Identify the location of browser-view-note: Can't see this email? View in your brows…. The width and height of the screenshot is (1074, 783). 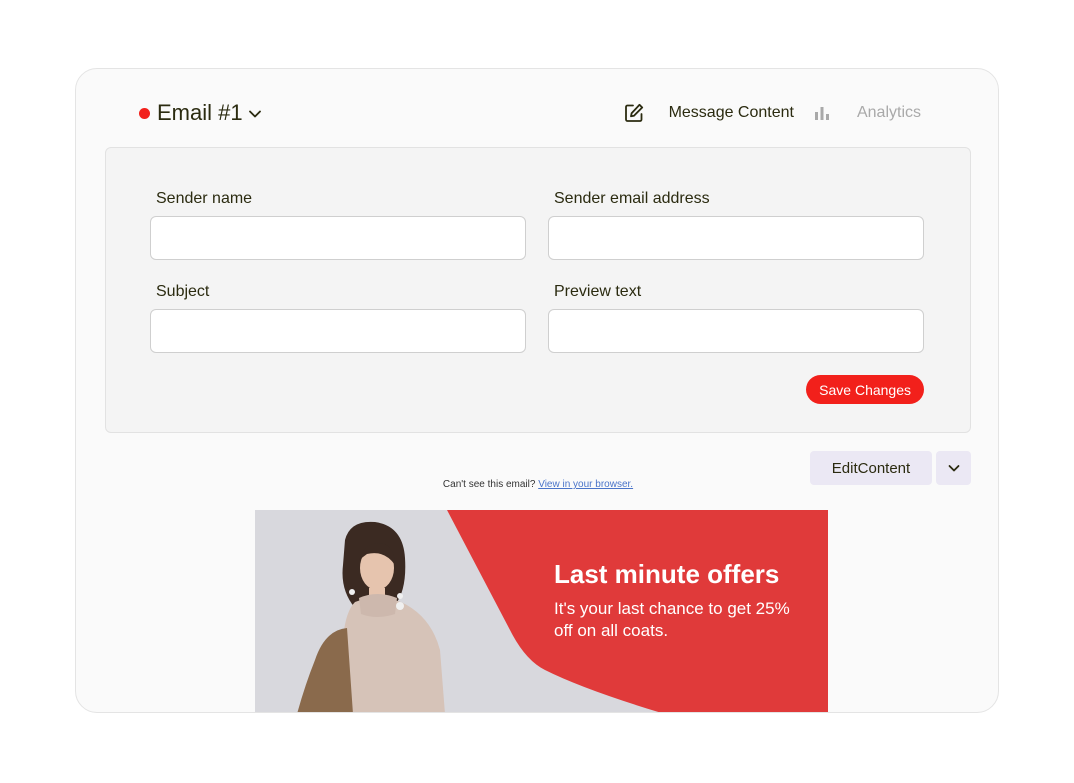
(537, 484).